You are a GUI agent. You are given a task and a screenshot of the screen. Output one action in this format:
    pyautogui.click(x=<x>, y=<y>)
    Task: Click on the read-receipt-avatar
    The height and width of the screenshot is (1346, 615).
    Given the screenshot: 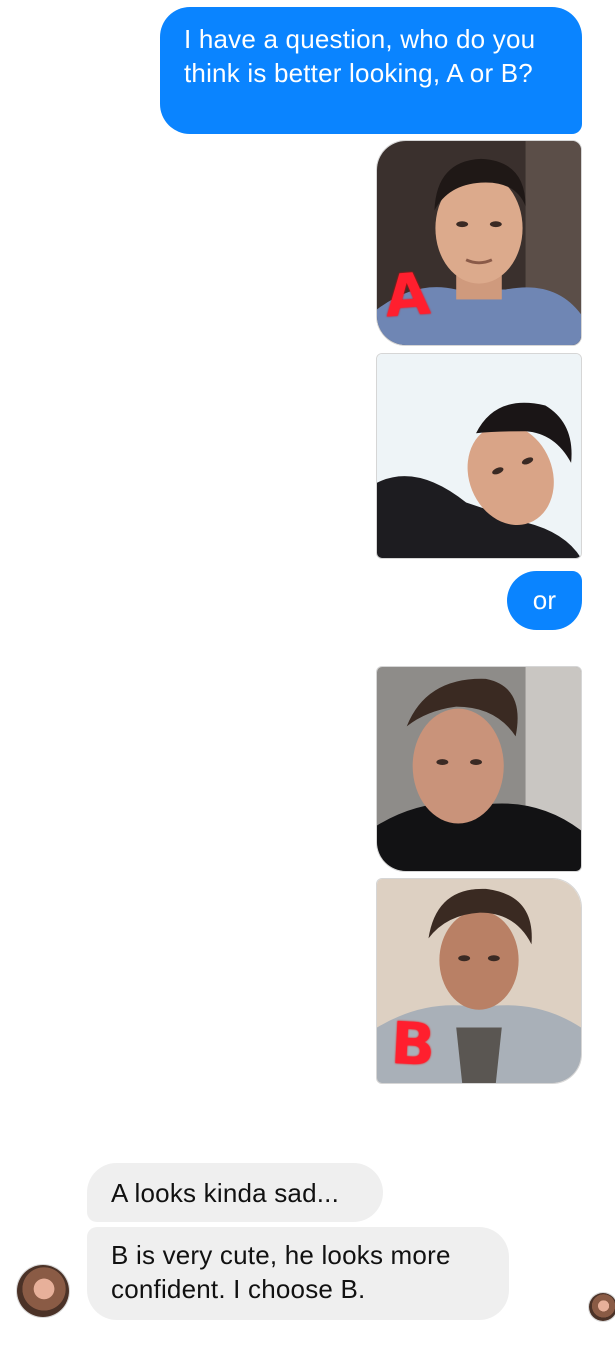 What is the action you would take?
    pyautogui.click(x=601, y=1307)
    